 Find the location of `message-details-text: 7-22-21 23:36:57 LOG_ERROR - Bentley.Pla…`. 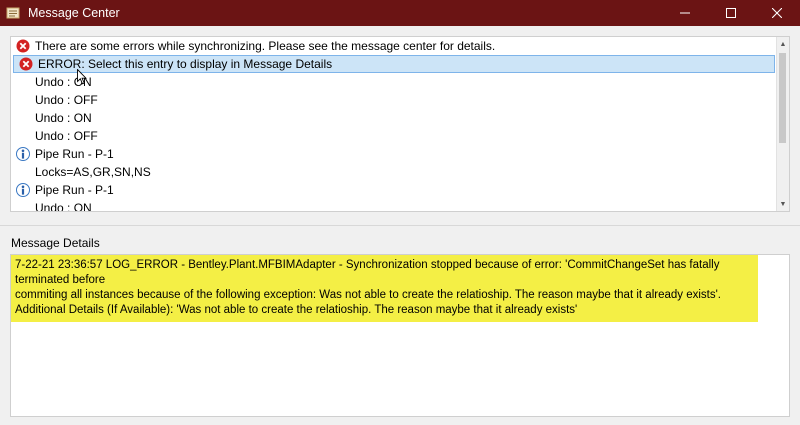

message-details-text: 7-22-21 23:36:57 LOG_ERROR - Bentley.Pla… is located at coordinates (384, 288).